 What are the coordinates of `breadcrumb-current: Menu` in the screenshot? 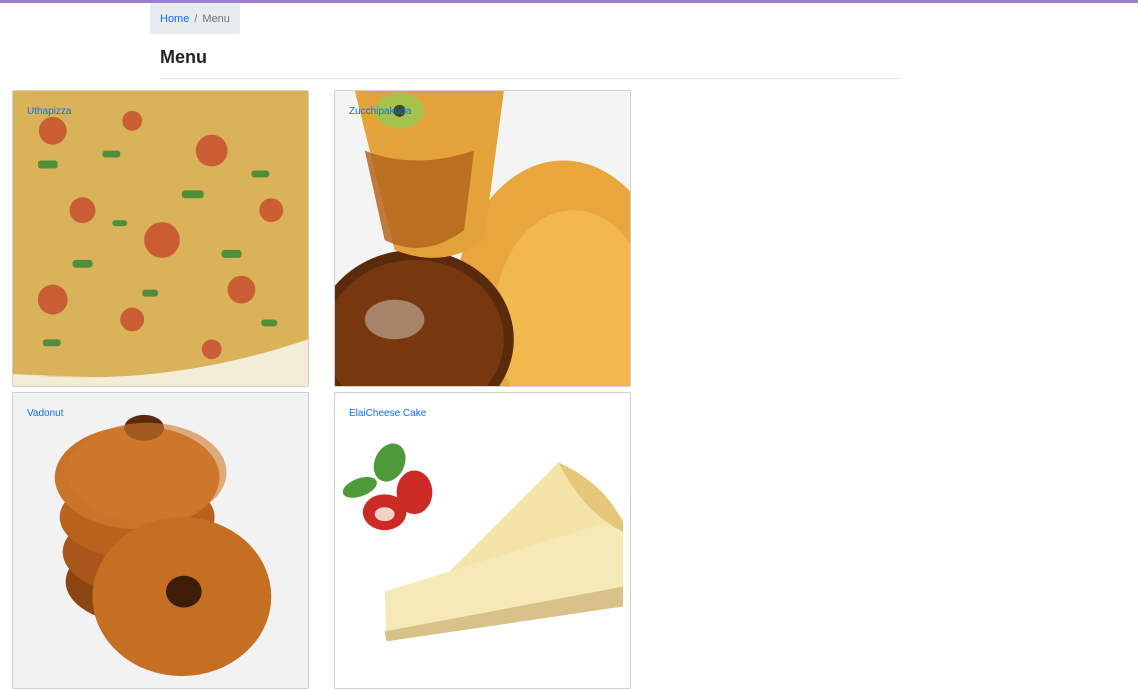 It's located at (216, 18).